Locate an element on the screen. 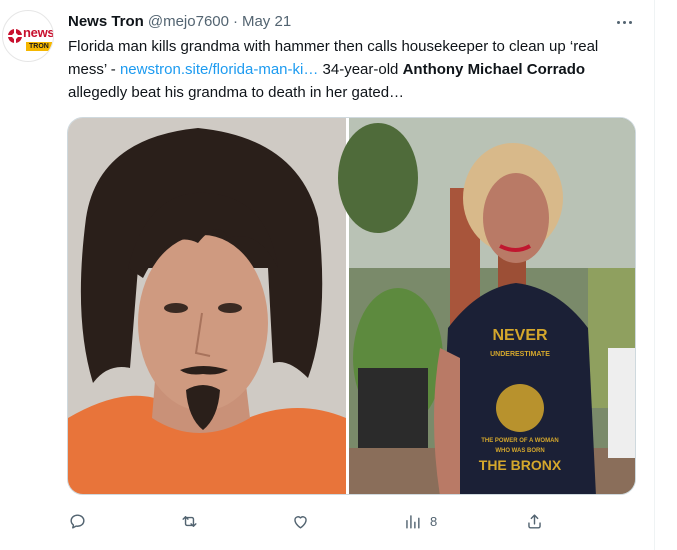  shirt-text-small2: WHO WAS BORN is located at coordinates (519, 451).